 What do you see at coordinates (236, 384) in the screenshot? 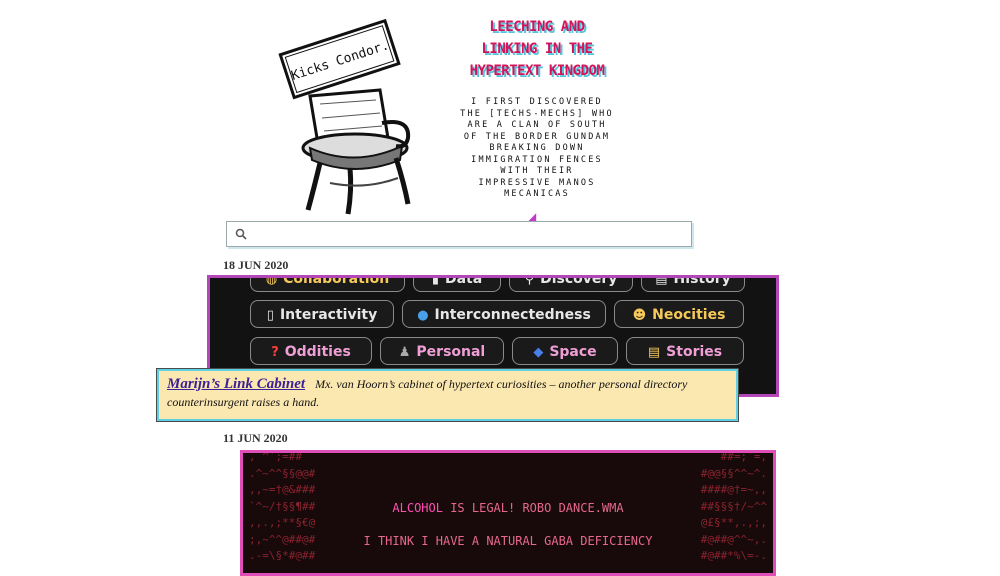
I see `link-card-title: Marijn’s Link Cabinet` at bounding box center [236, 384].